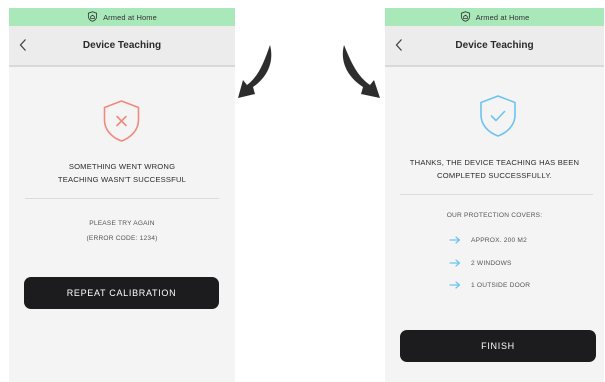 This screenshot has width=605, height=382. Describe the element at coordinates (499, 240) in the screenshot. I see `coverage-item-label: APPROX. 200 M2` at that location.